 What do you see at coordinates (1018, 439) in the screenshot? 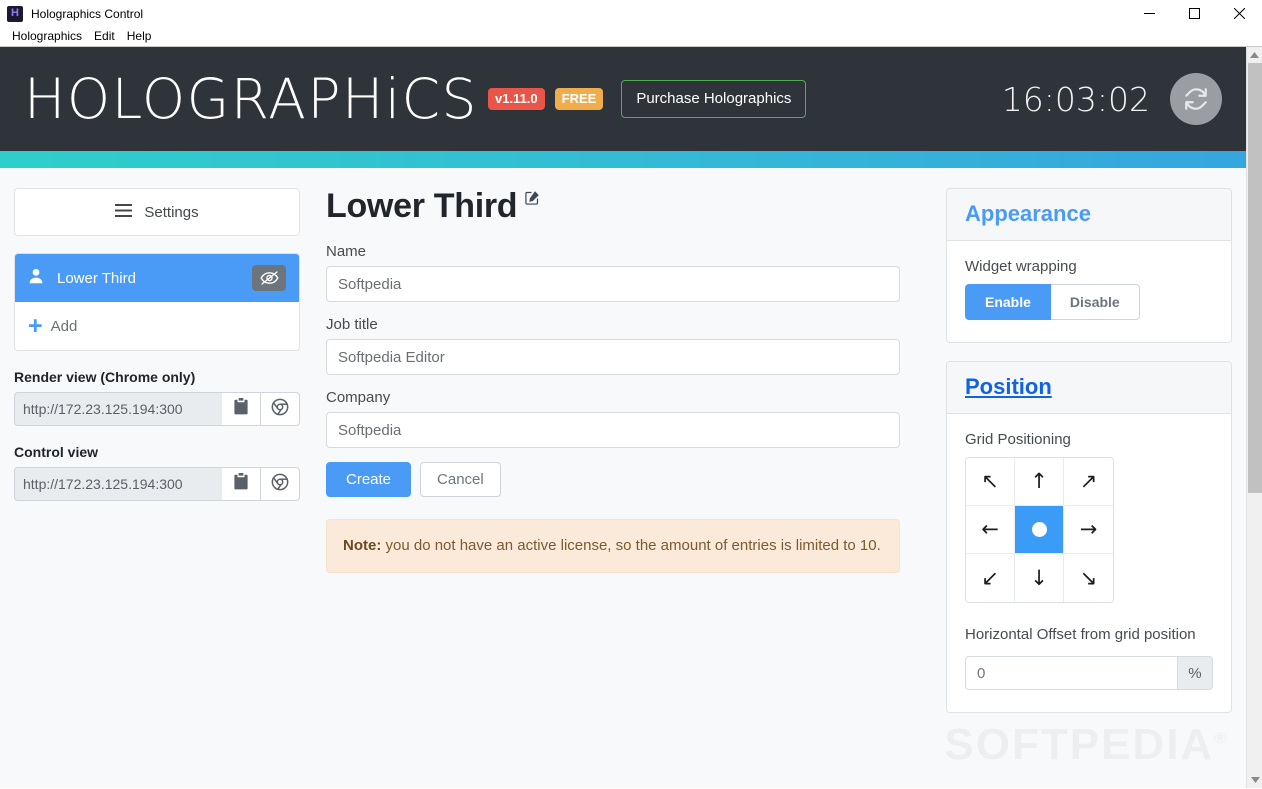
I see `grid-positioning-label: Grid Positioning` at bounding box center [1018, 439].